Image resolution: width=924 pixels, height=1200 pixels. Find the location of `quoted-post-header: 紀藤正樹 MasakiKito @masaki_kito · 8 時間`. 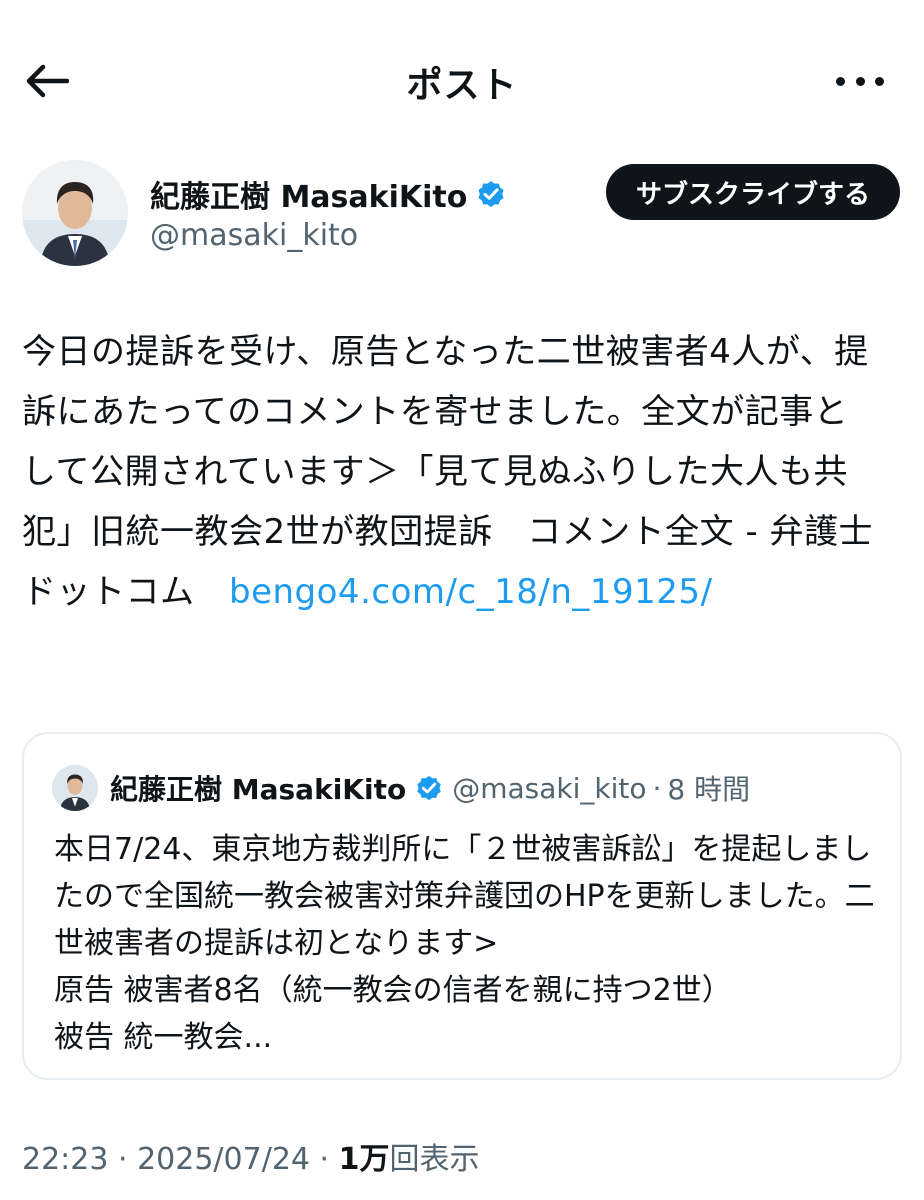

quoted-post-header: 紀藤正樹 MasakiKito @masaki_kito · 8 時間 is located at coordinates (401, 788).